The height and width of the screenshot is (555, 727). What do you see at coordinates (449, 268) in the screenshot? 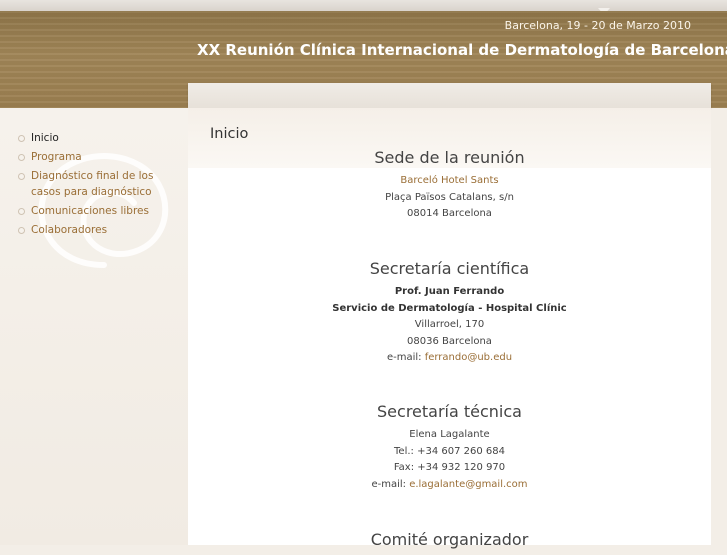
I see `cientifica-heading: Secretaría científica` at bounding box center [449, 268].